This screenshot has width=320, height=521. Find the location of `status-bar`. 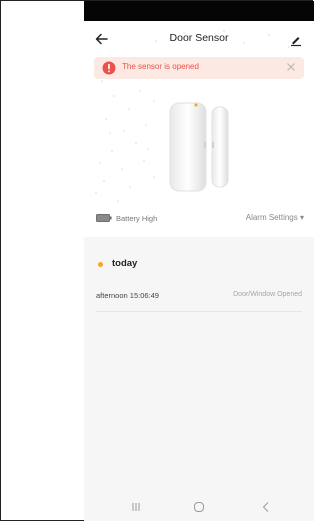

status-bar is located at coordinates (199, 11).